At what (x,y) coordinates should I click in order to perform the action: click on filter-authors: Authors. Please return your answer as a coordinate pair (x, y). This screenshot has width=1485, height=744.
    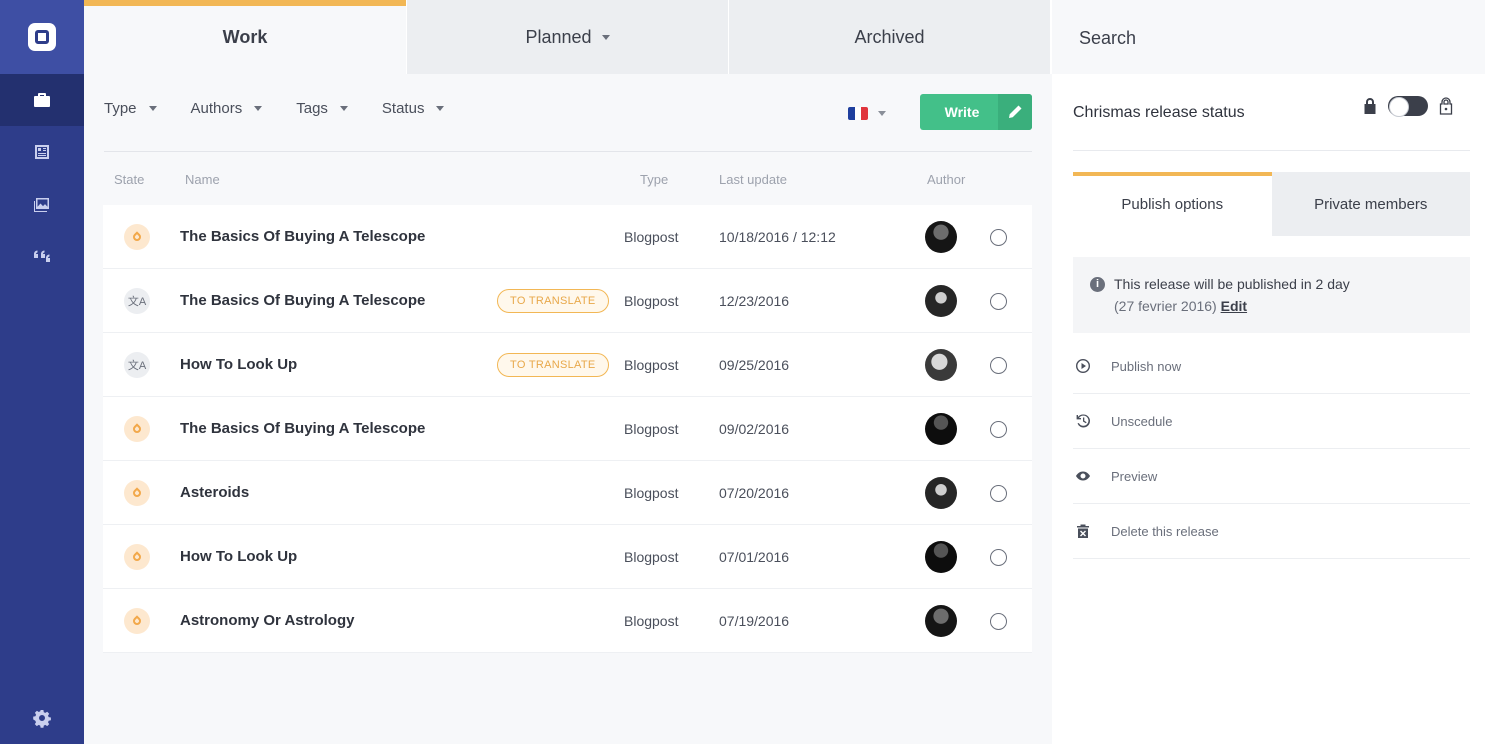
    Looking at the image, I should click on (227, 108).